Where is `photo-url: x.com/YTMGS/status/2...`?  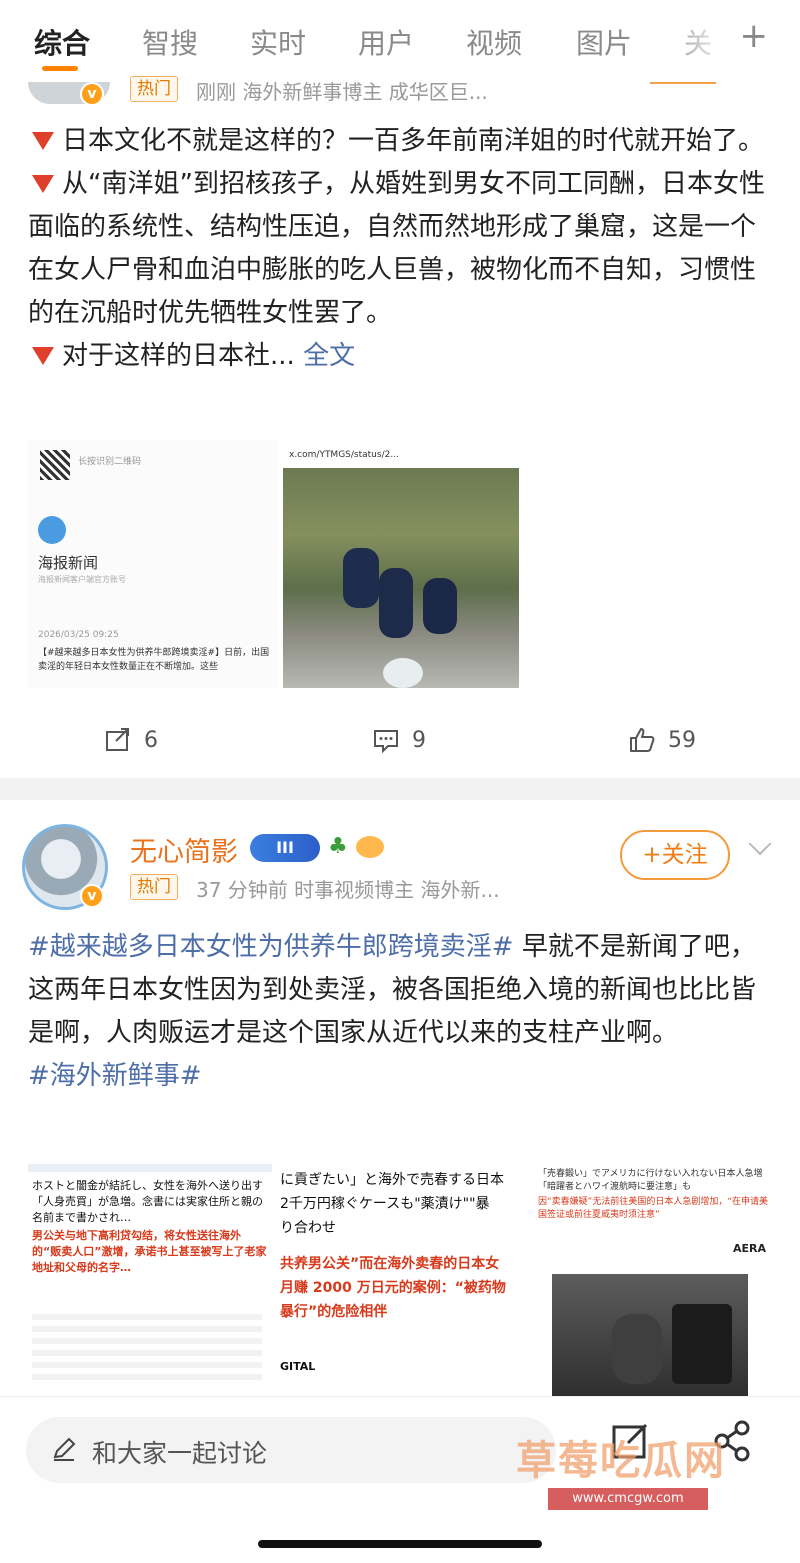 photo-url: x.com/YTMGS/status/2... is located at coordinates (344, 455).